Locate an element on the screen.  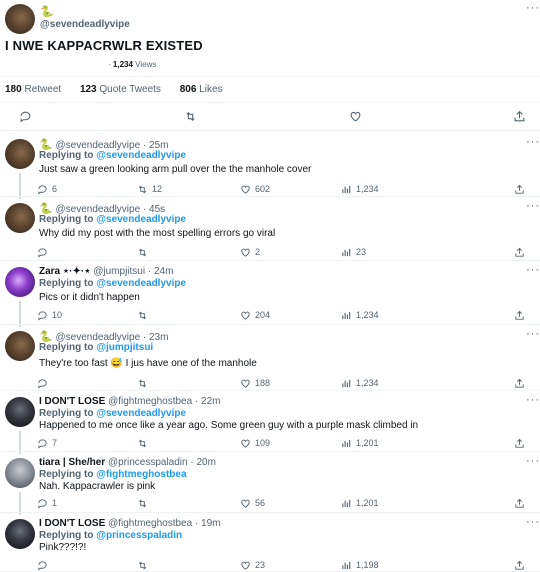
replying-to-handle: @fightmeghostbea is located at coordinates (141, 474).